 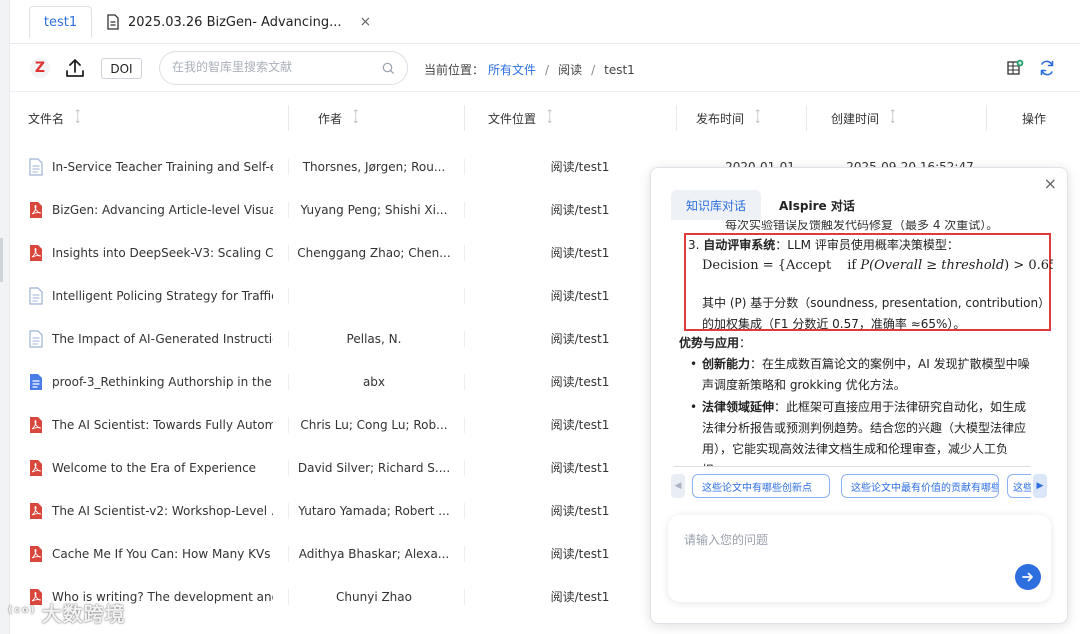 What do you see at coordinates (1, 260) in the screenshot?
I see `left-edge-marker` at bounding box center [1, 260].